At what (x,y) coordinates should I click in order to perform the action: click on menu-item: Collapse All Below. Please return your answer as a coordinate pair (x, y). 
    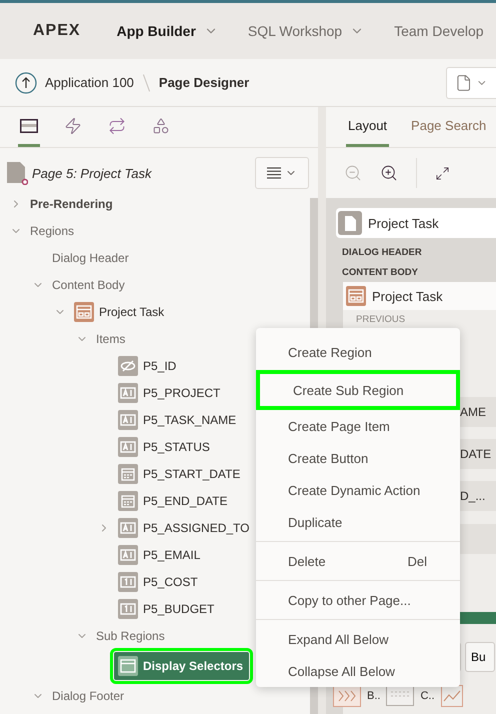
    Looking at the image, I should click on (358, 671).